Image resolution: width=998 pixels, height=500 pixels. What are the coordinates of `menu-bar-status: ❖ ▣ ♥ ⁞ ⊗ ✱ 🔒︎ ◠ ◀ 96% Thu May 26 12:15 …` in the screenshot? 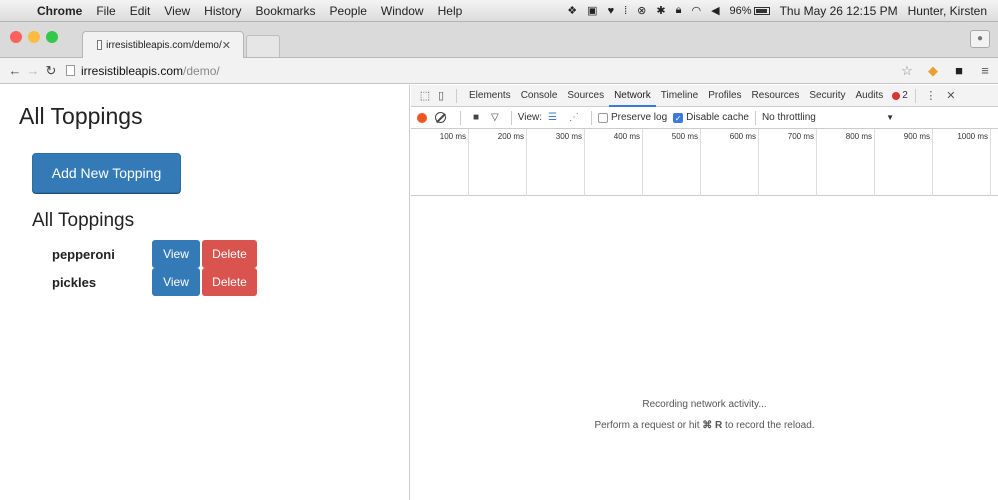 It's located at (780, 11).